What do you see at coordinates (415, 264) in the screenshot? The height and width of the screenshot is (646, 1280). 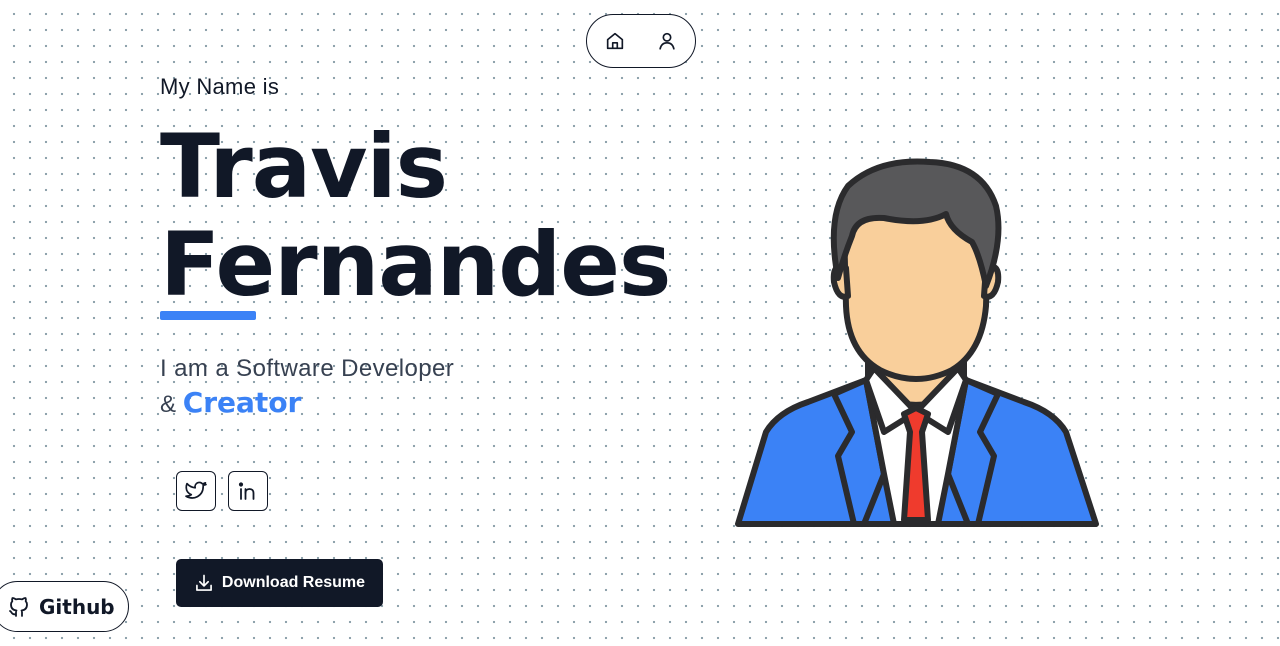 I see `last-name: Fernandes` at bounding box center [415, 264].